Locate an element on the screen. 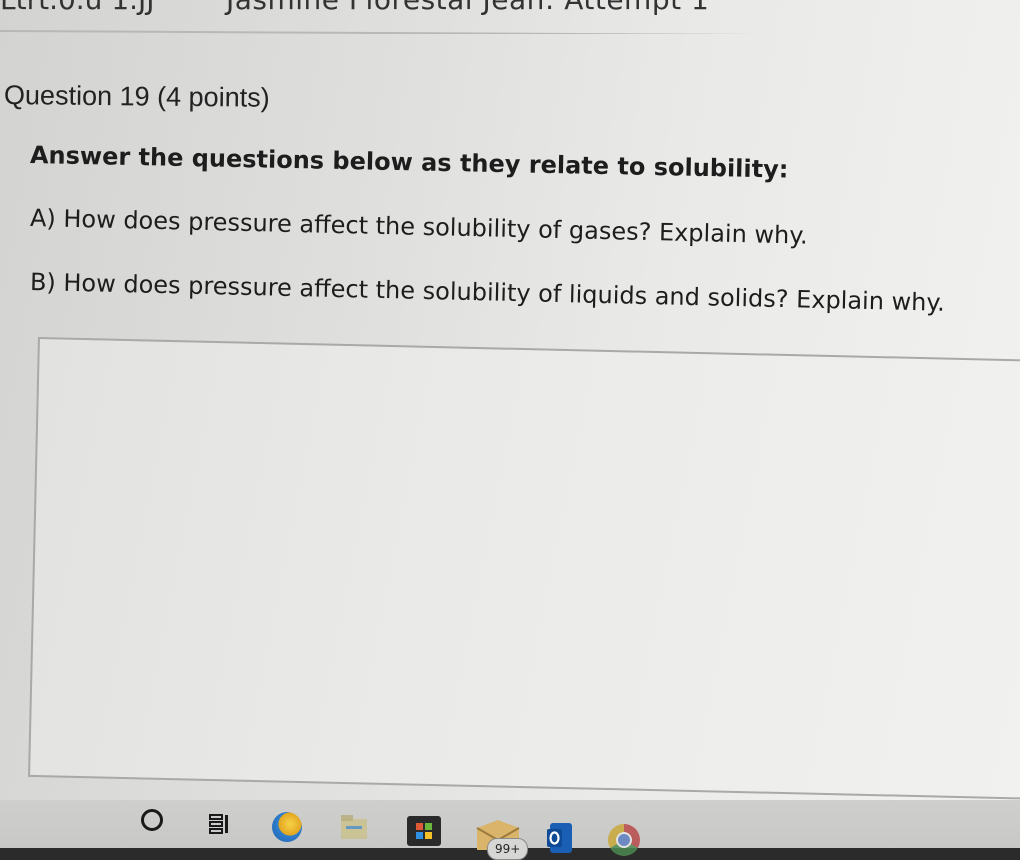  question-heading: Question 19 (4 points) is located at coordinates (137, 97).